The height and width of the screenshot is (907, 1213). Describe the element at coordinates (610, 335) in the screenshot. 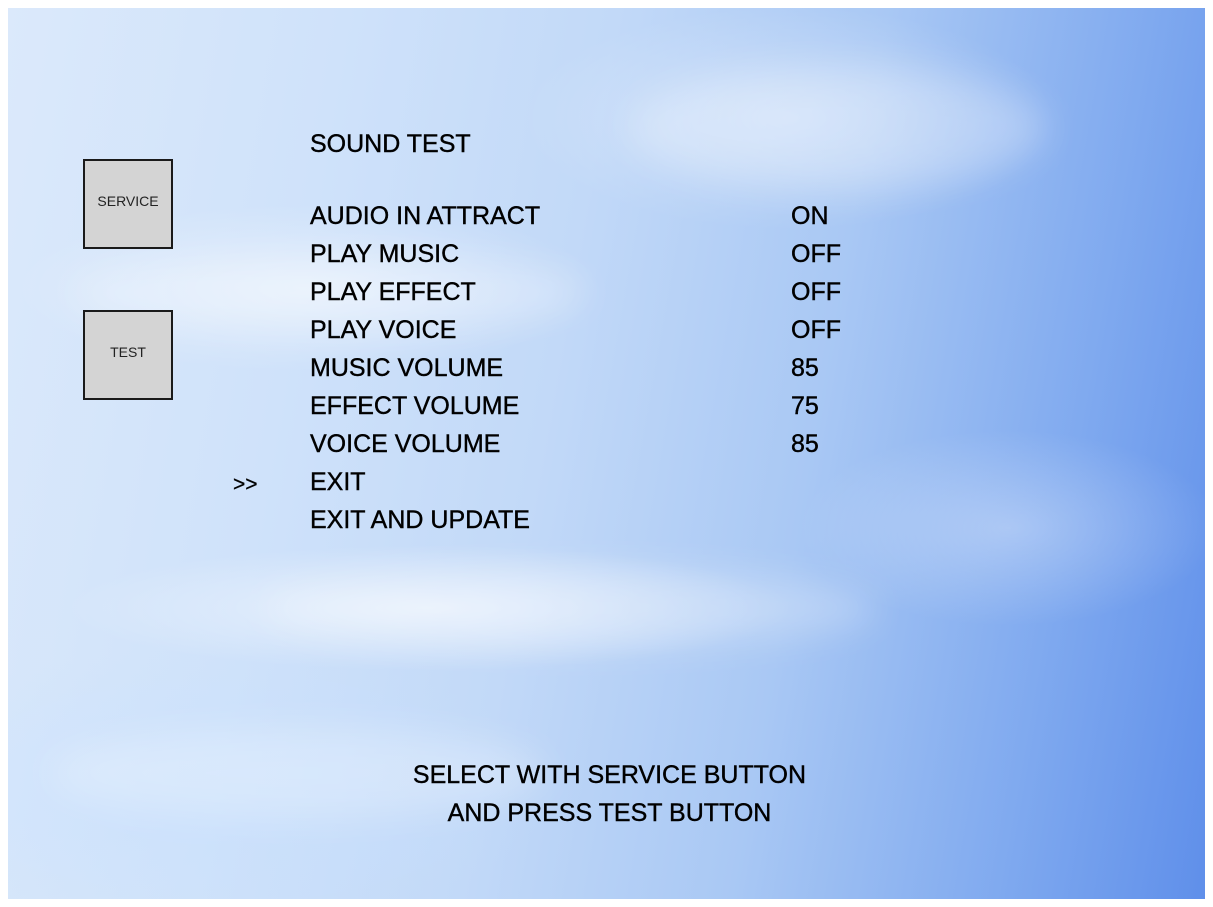

I see `menu-item-play-voice: PLAY VOICE OFF` at that location.